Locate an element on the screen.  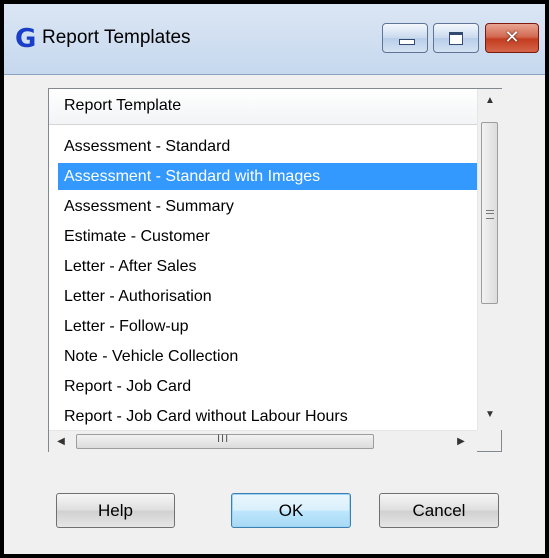
list-item-label: Letter - Authorisation is located at coordinates (138, 296).